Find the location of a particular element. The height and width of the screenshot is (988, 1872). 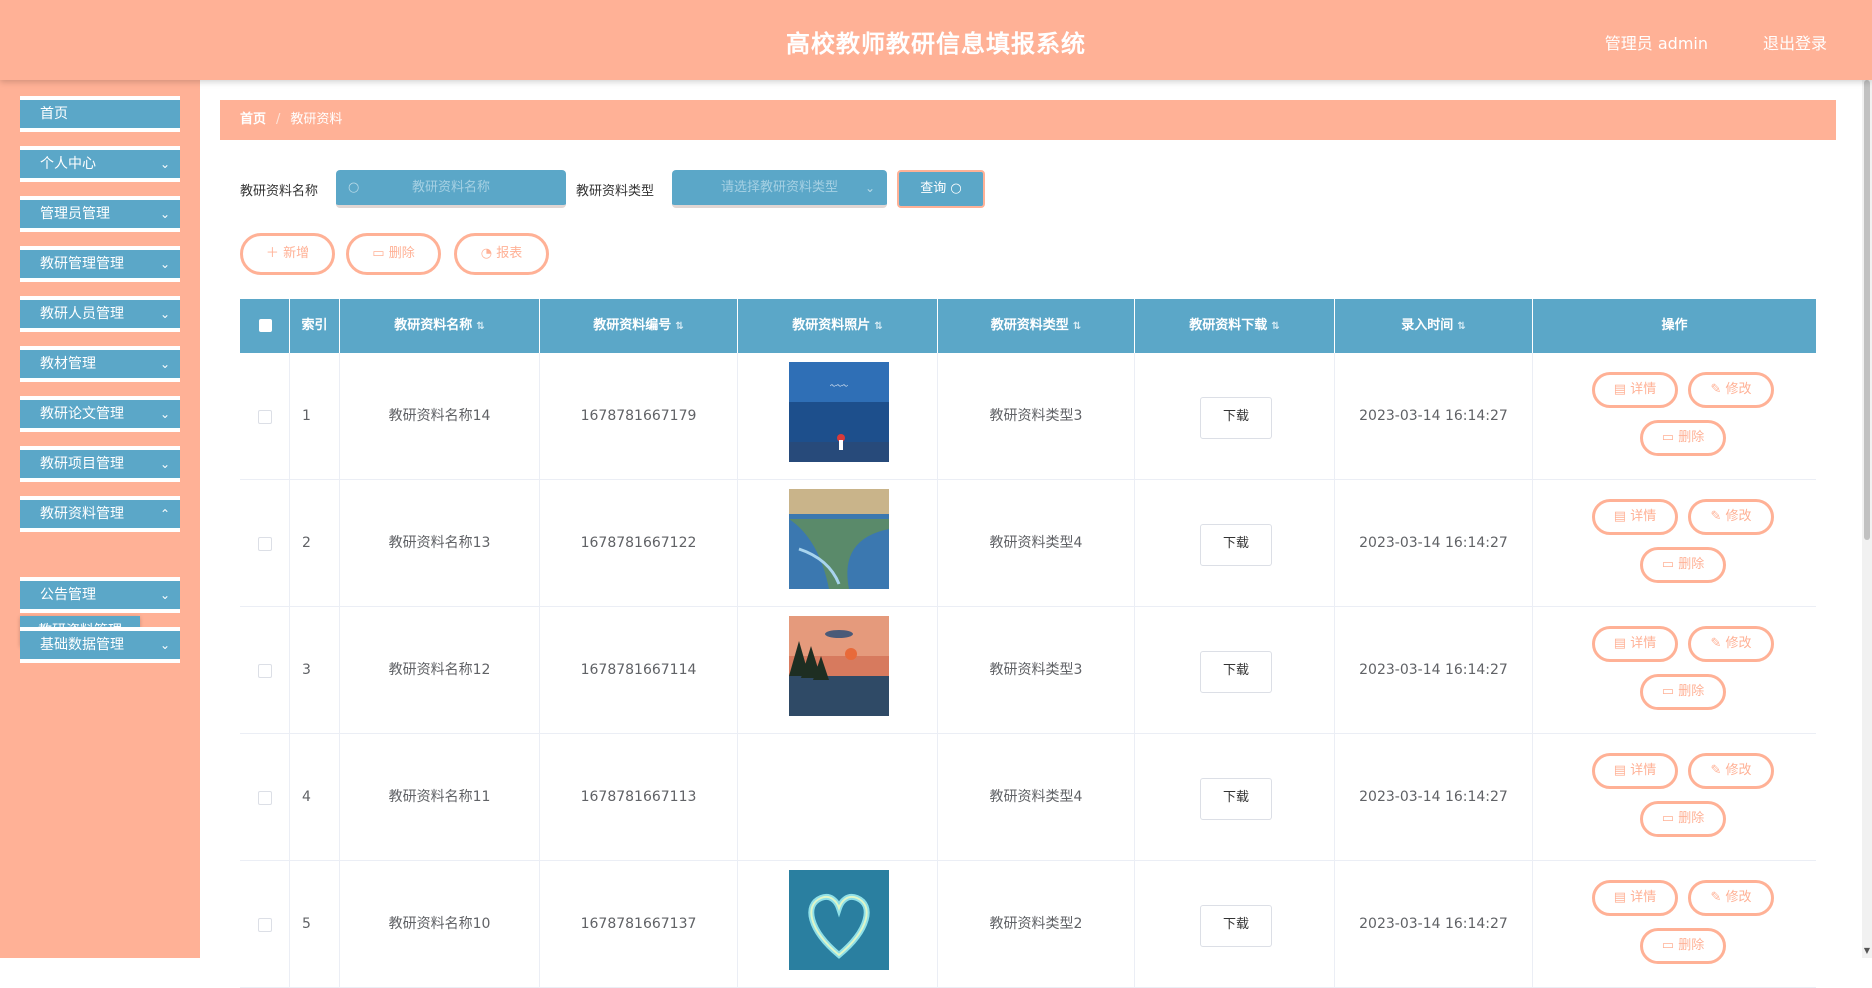

search-name-placeholder: 教研资料名称 is located at coordinates (450, 187).